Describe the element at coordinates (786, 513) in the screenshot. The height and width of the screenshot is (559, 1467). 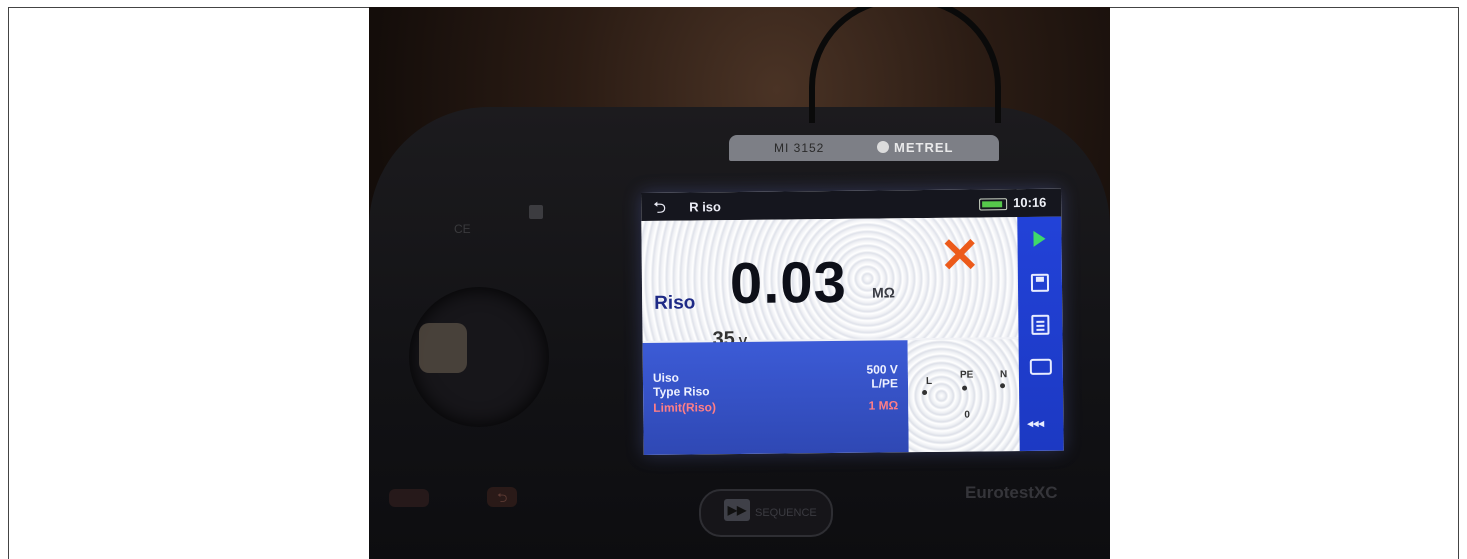
I see `sequence-label: SEQUENCE` at that location.